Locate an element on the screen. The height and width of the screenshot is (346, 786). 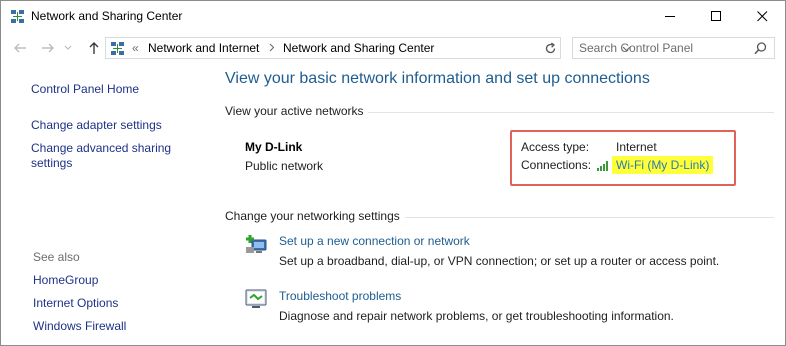
see-also-heading: See also is located at coordinates (56, 257).